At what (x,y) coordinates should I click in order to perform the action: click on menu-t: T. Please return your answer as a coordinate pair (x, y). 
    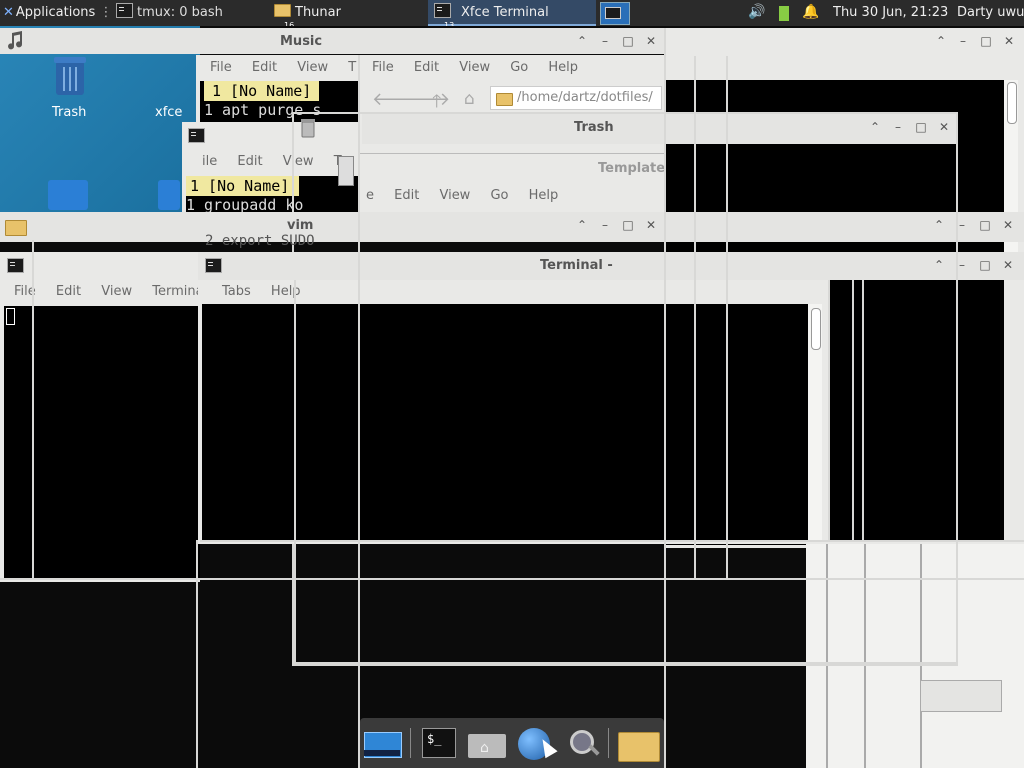
    Looking at the image, I should click on (352, 67).